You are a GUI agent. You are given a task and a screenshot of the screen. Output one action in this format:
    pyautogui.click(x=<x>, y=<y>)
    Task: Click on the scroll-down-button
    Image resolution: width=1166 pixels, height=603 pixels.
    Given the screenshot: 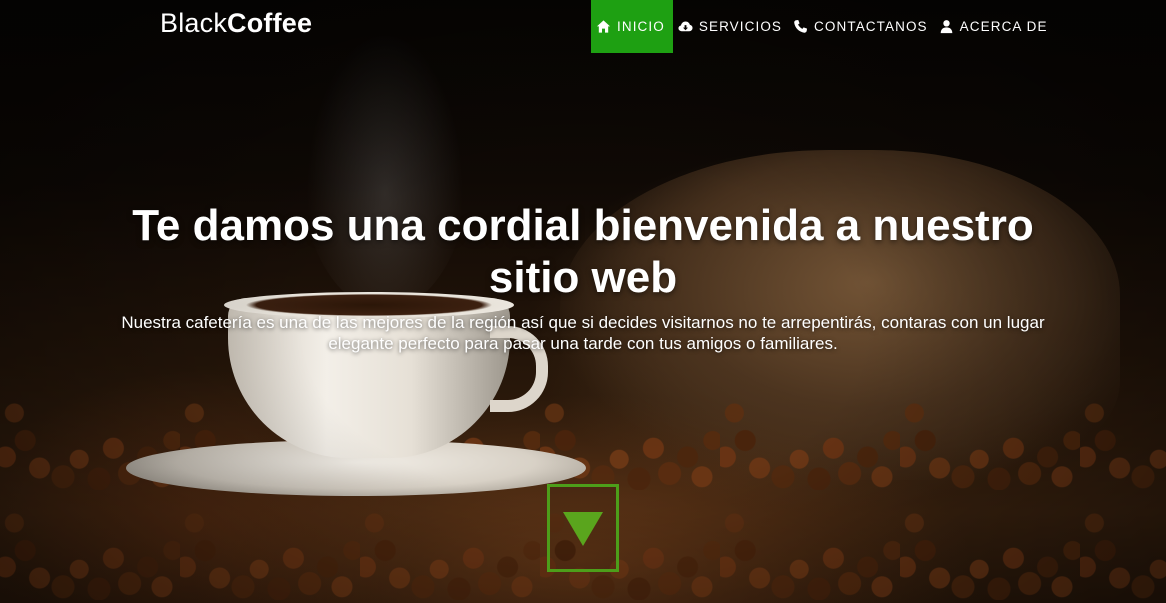 What is the action you would take?
    pyautogui.click(x=583, y=528)
    